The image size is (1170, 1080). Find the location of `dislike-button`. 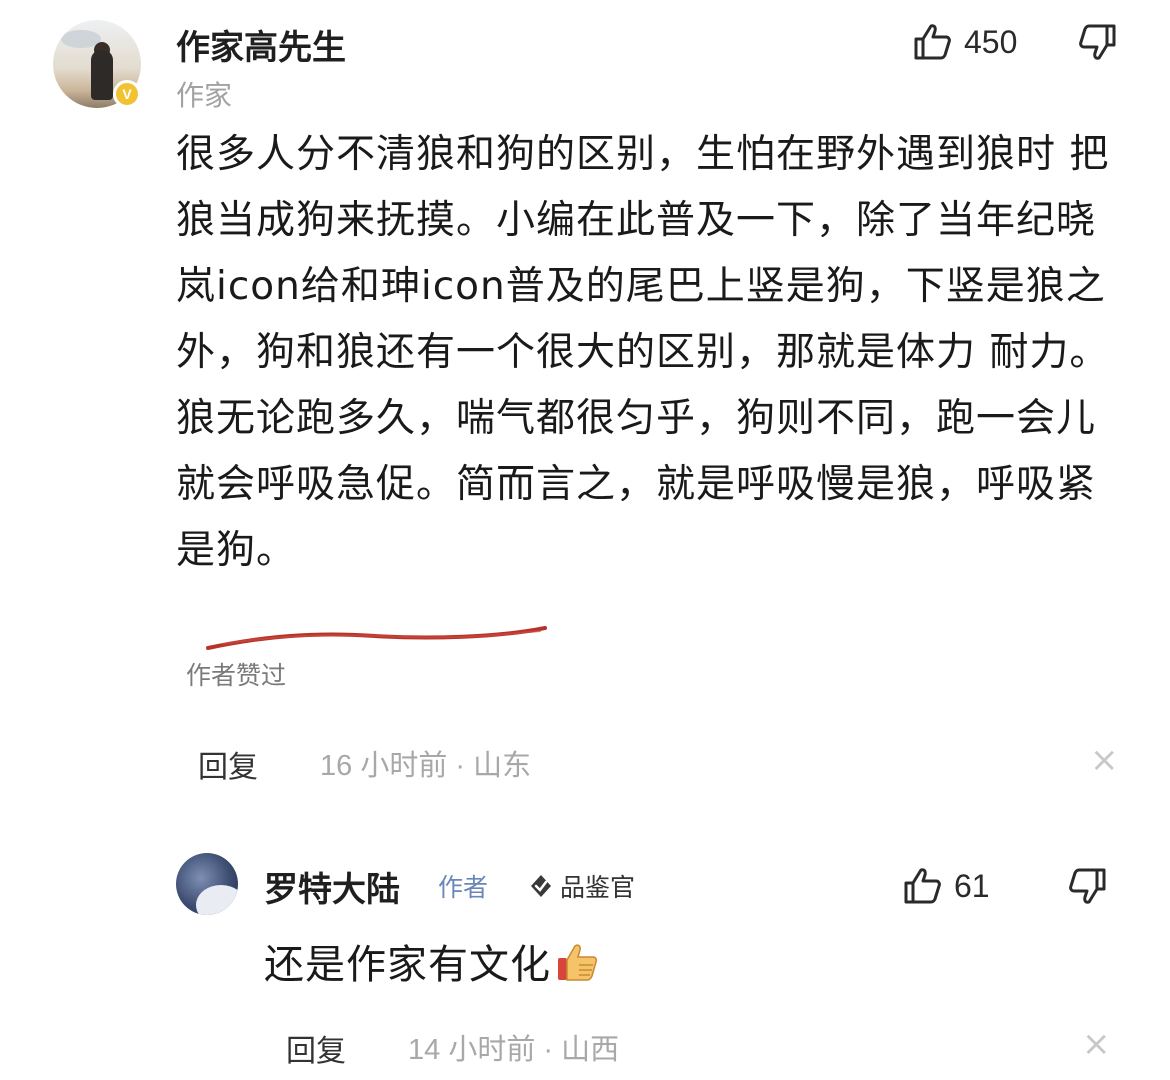

dislike-button is located at coordinates (1098, 44).